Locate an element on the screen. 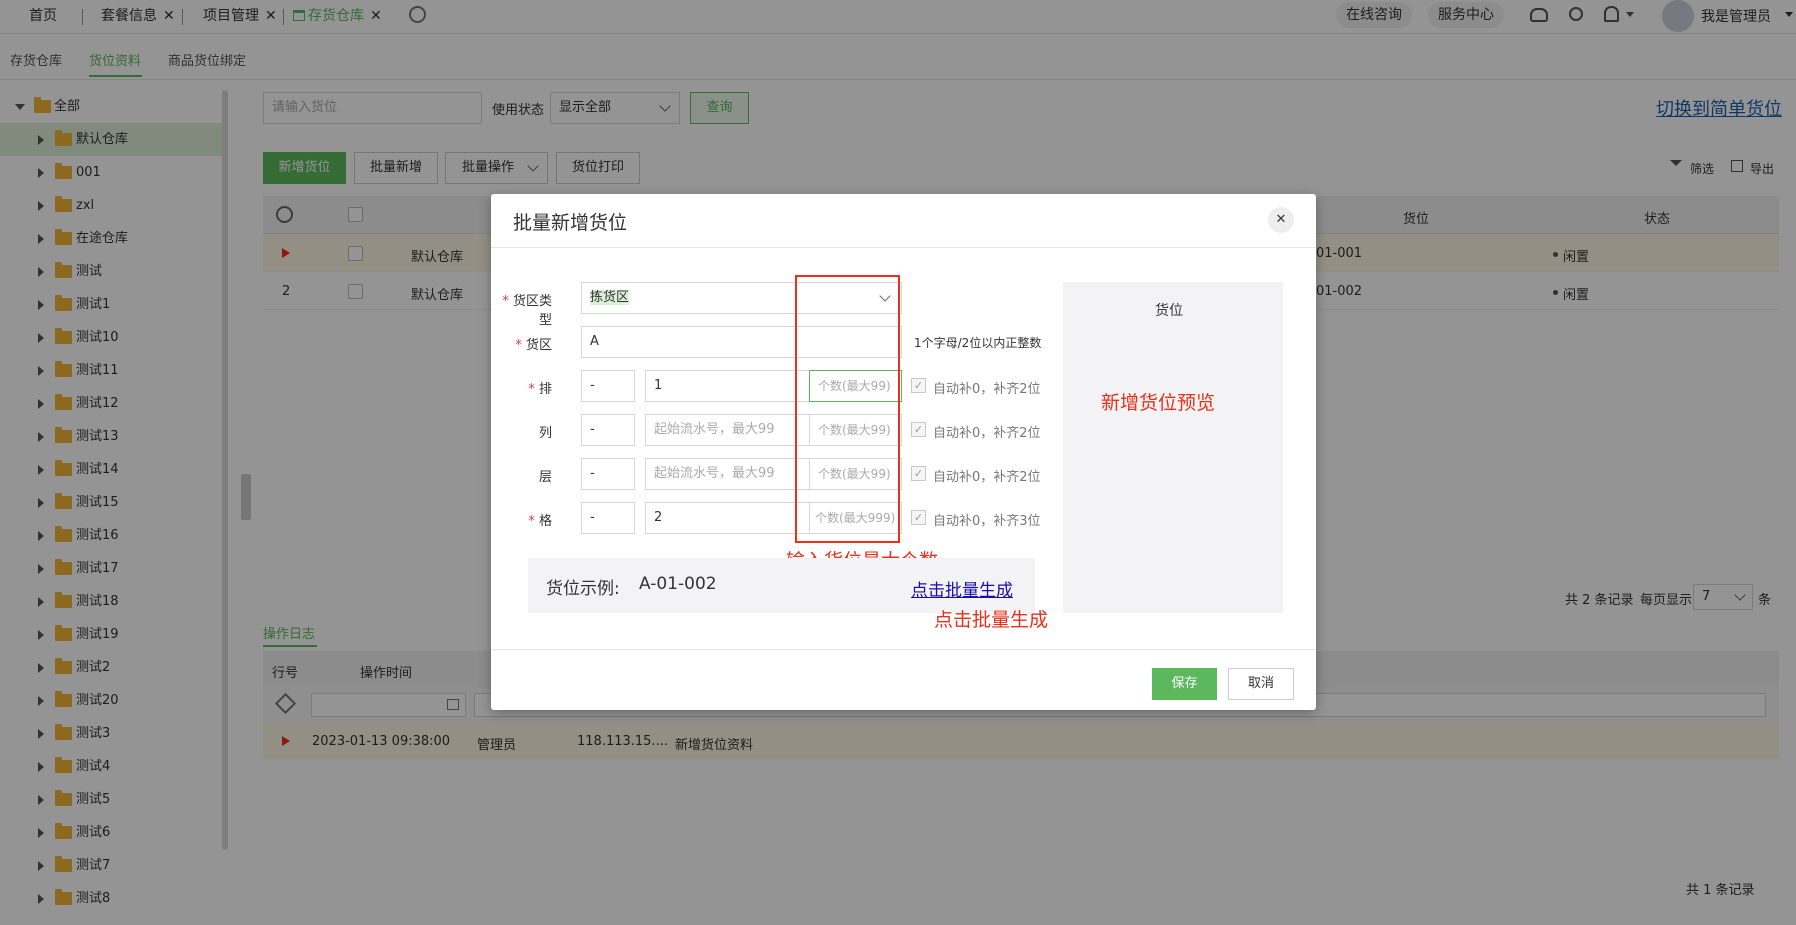 The width and height of the screenshot is (1796, 925). row-label: * 排 is located at coordinates (540, 389).